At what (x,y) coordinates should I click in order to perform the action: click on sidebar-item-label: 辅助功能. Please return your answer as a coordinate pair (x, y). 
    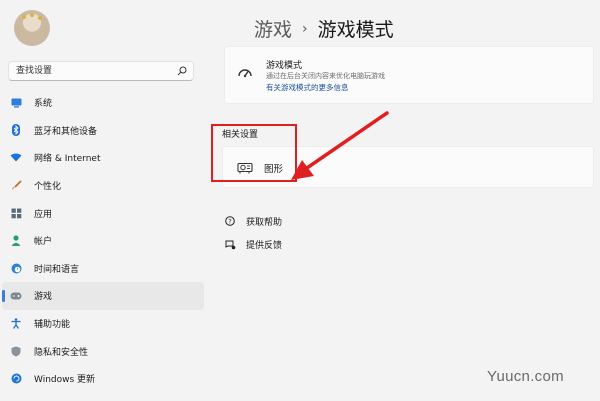
    Looking at the image, I should click on (52, 325).